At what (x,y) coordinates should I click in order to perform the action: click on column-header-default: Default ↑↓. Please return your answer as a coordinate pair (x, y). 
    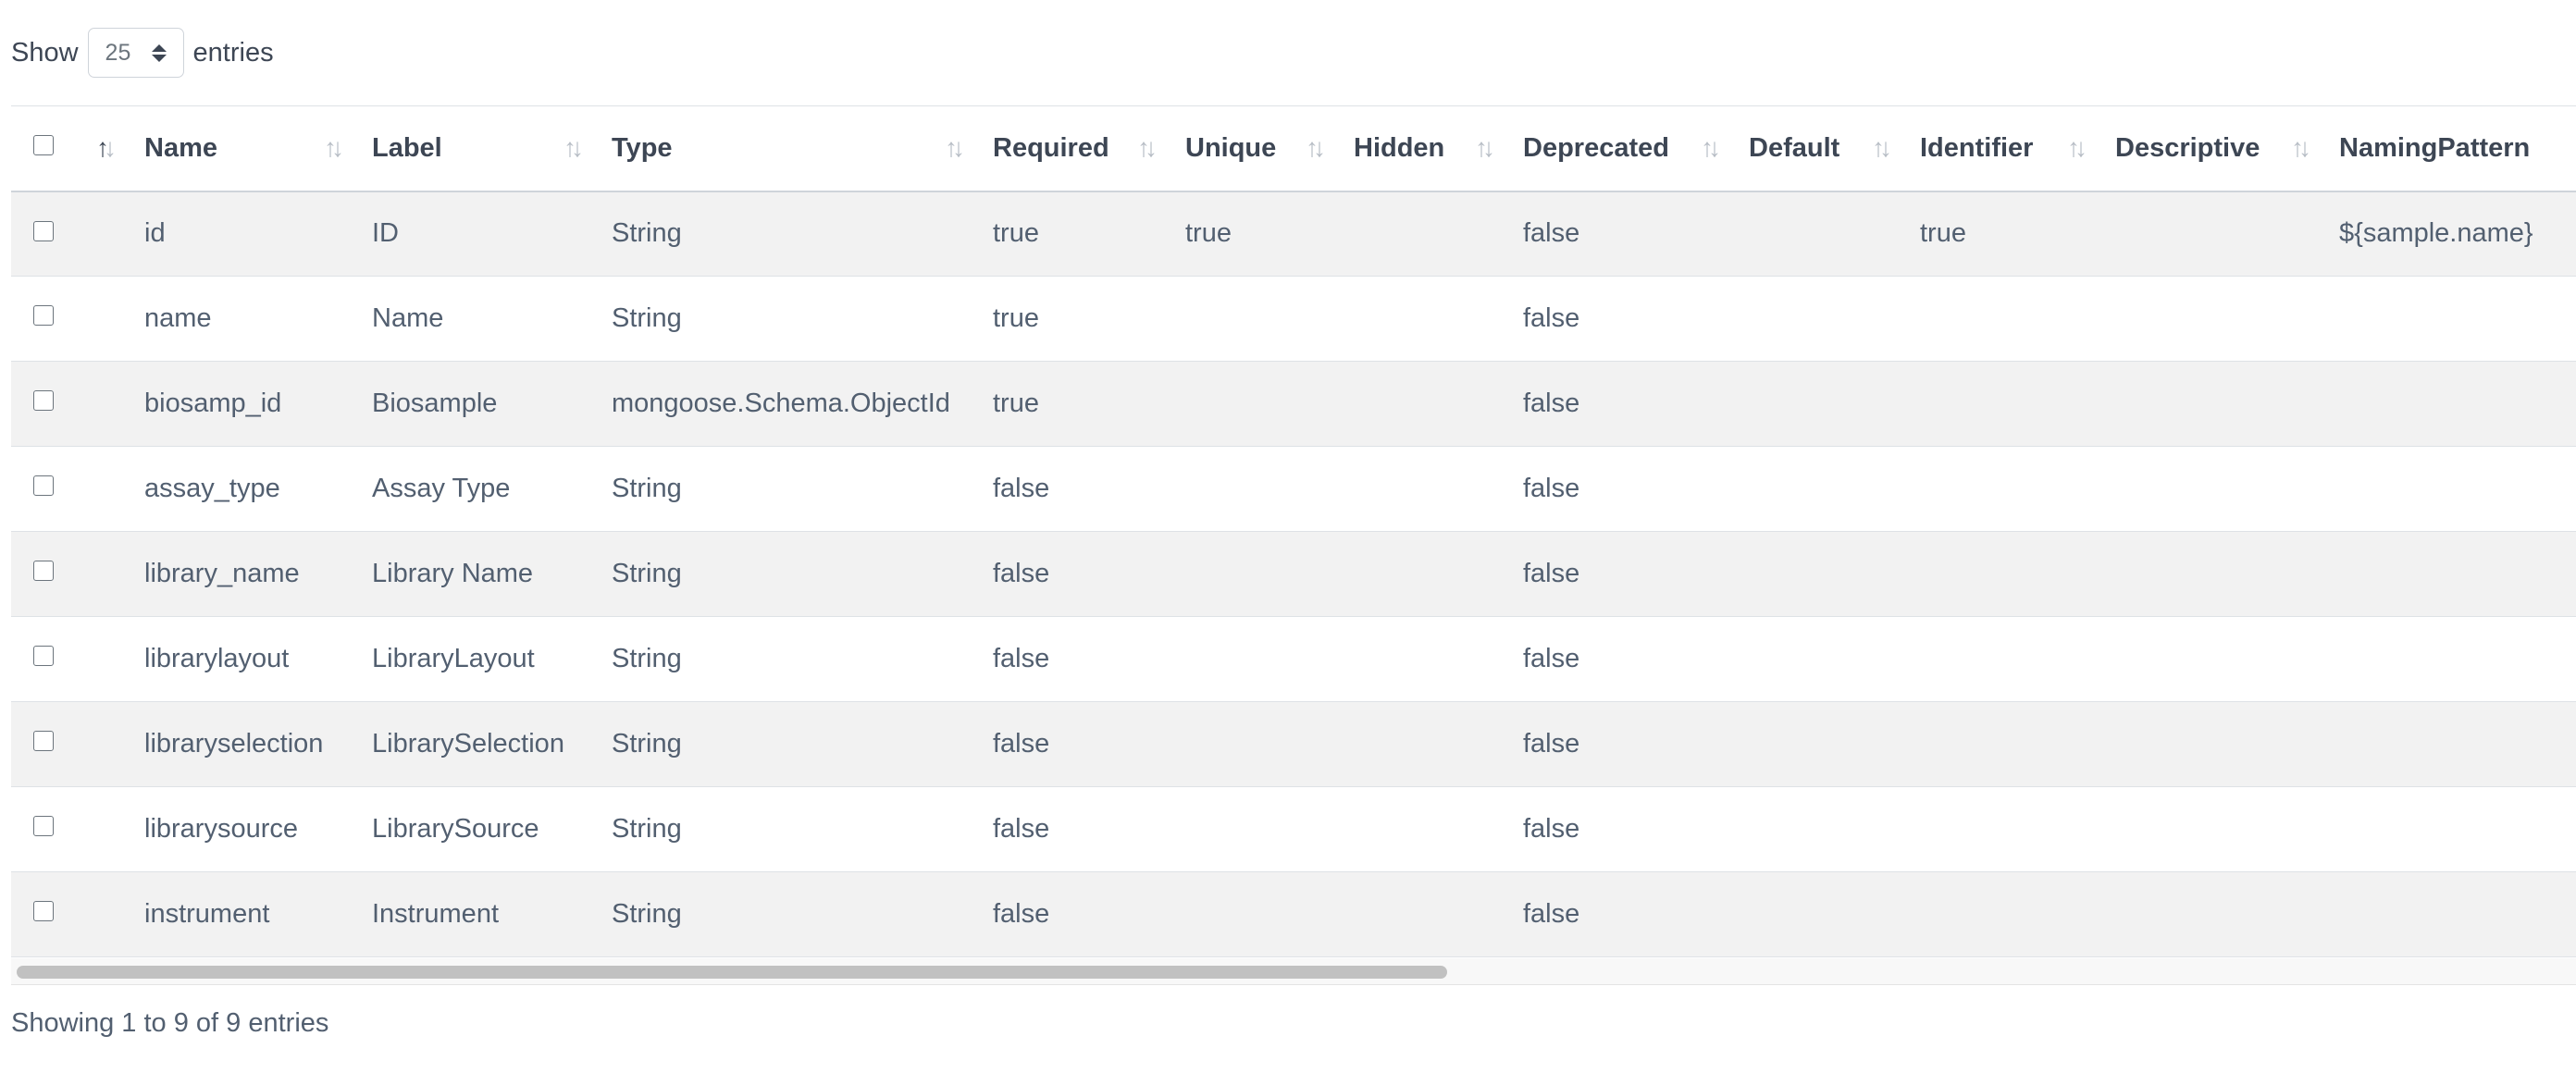
    Looking at the image, I should click on (1814, 148).